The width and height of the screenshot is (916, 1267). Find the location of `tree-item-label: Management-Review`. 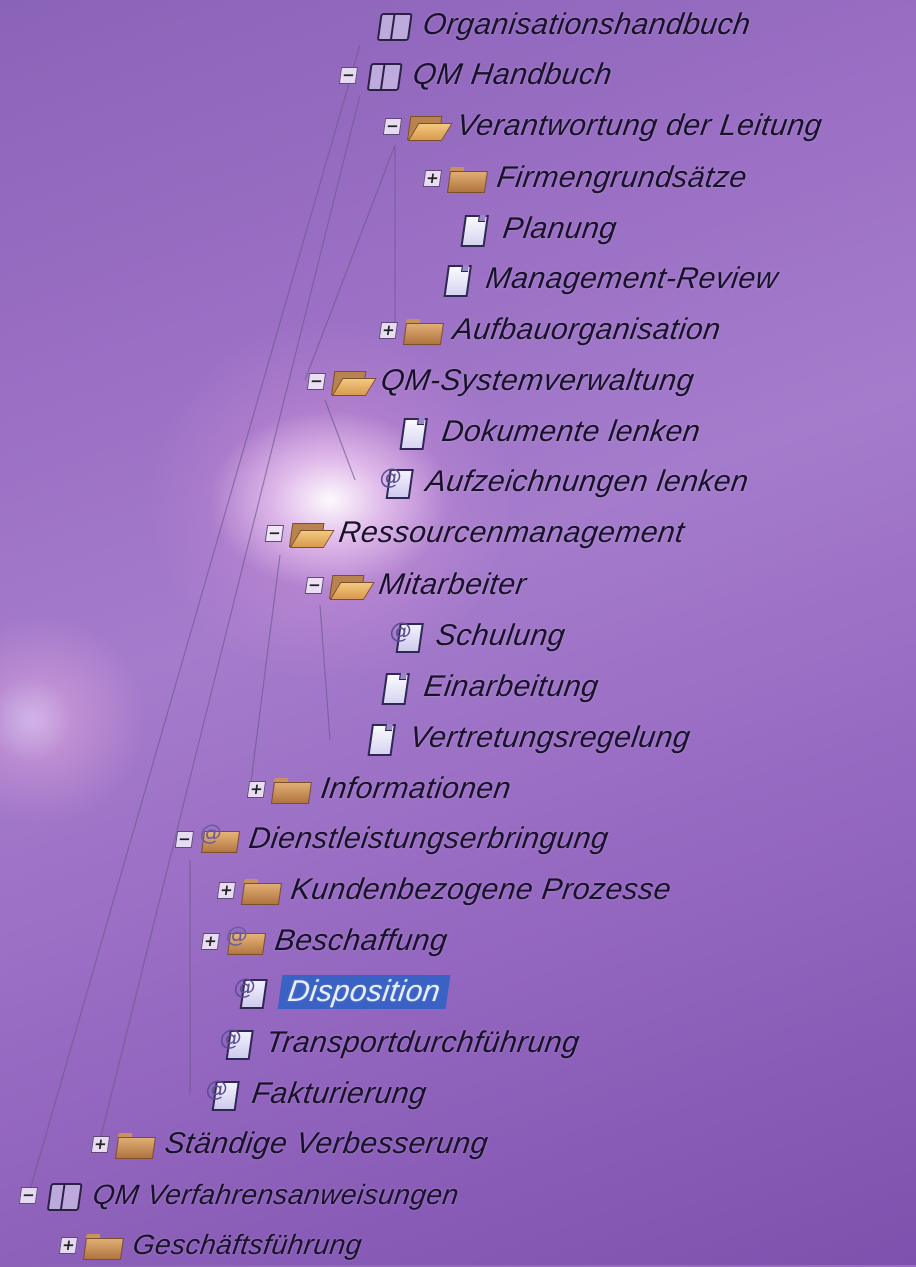

tree-item-label: Management-Review is located at coordinates (632, 278).